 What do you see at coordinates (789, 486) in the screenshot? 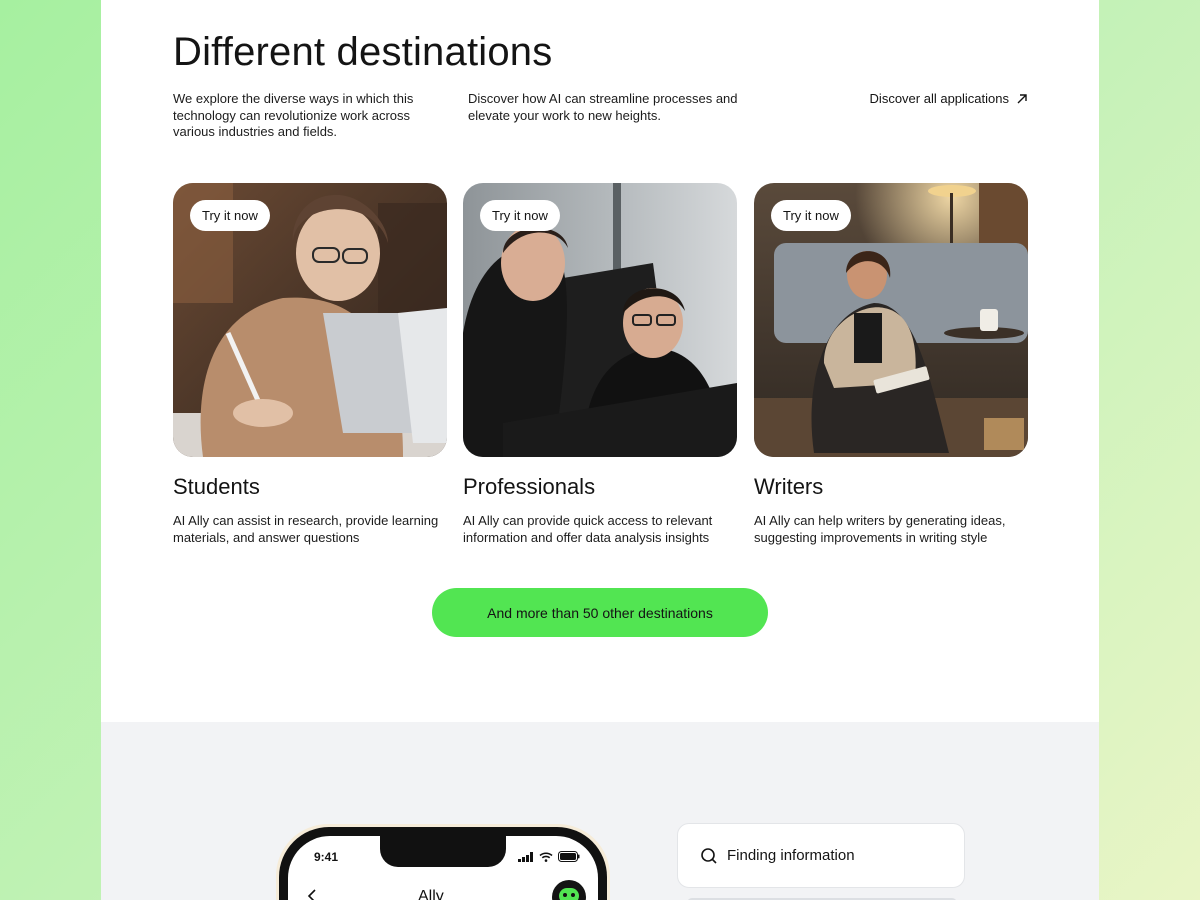
I see `card-title: Writers` at bounding box center [789, 486].